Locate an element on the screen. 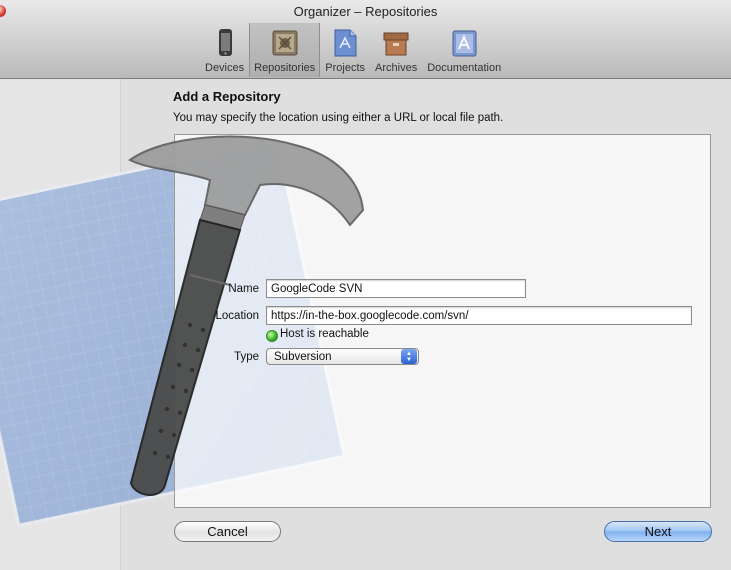  window-title: Organizer – Repositories is located at coordinates (365, 11).